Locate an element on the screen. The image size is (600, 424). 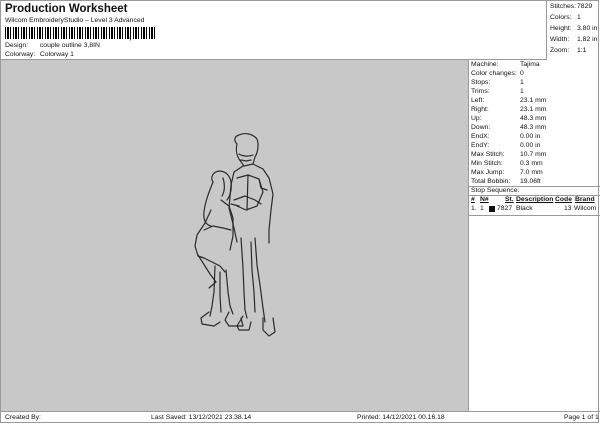
total-bobbin-row: Total Bobbin: 19.06ft is located at coordinates (506, 181).